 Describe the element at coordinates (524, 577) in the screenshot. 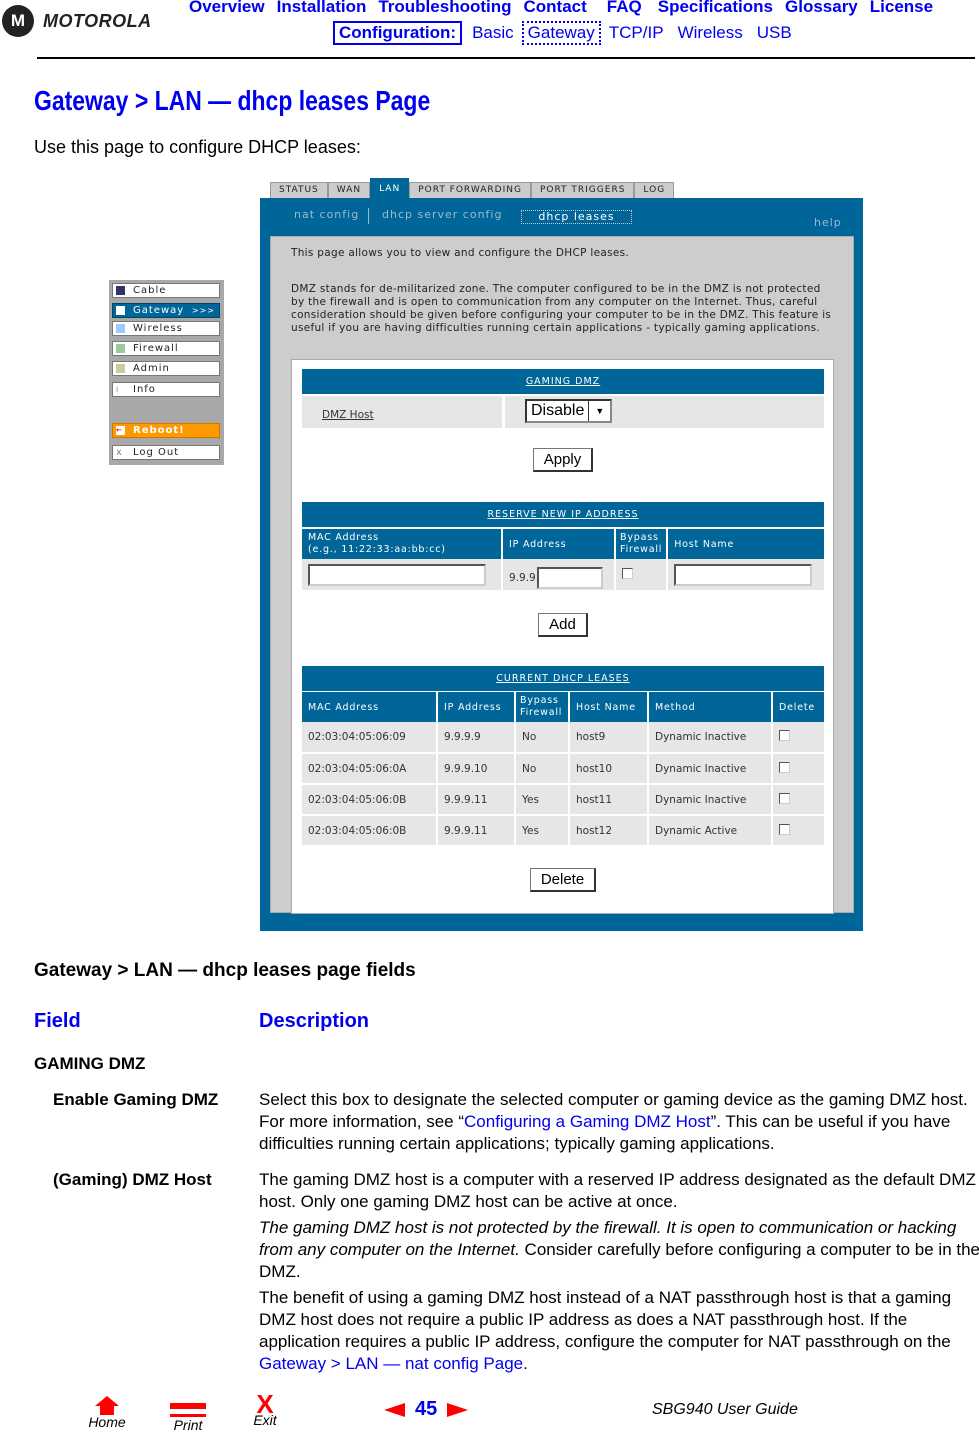

I see `ip-prefix: 9.9.9.` at that location.